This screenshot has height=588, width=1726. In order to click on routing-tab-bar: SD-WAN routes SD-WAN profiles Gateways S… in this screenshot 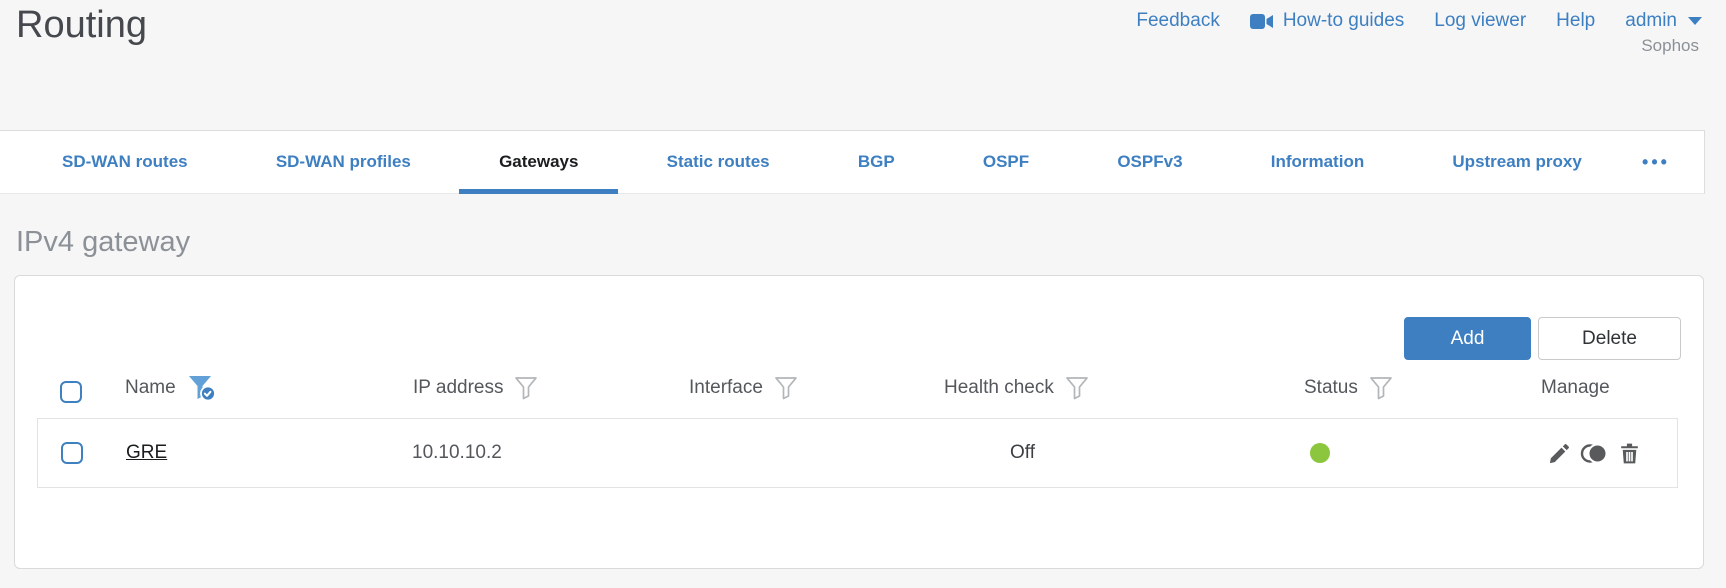, I will do `click(852, 162)`.